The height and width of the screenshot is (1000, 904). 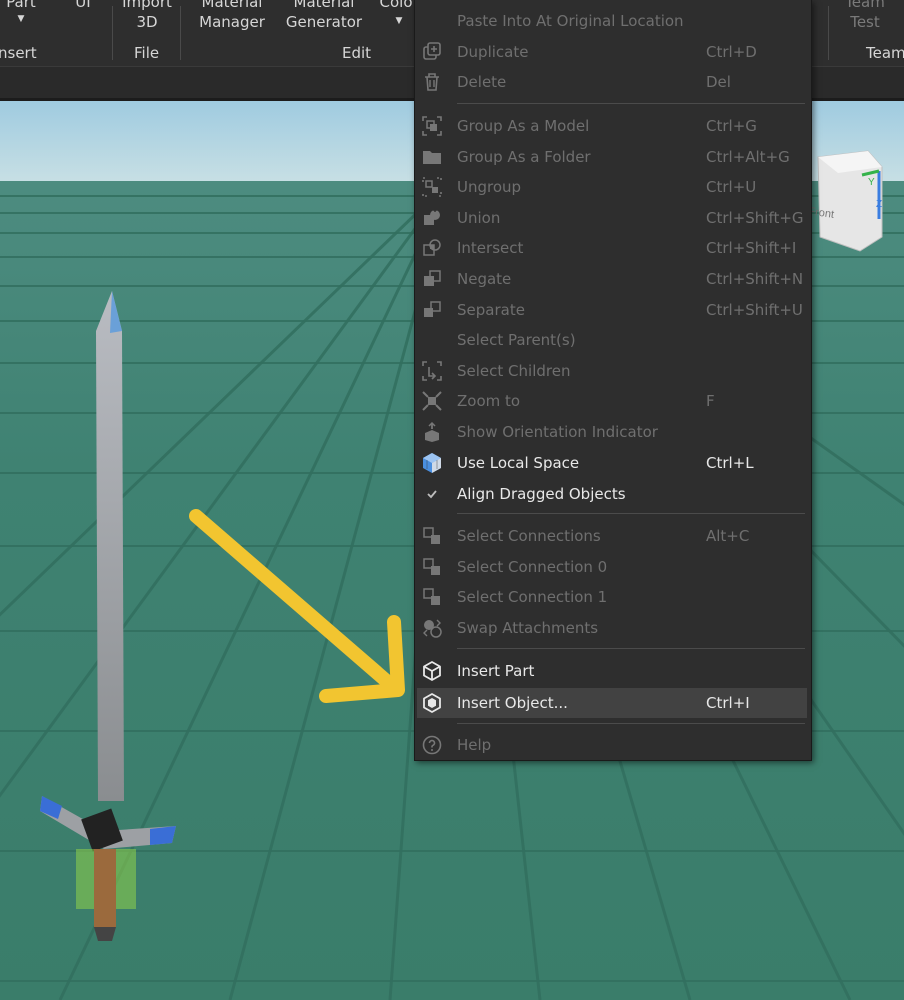 What do you see at coordinates (110, 546) in the screenshot?
I see `sword-blade` at bounding box center [110, 546].